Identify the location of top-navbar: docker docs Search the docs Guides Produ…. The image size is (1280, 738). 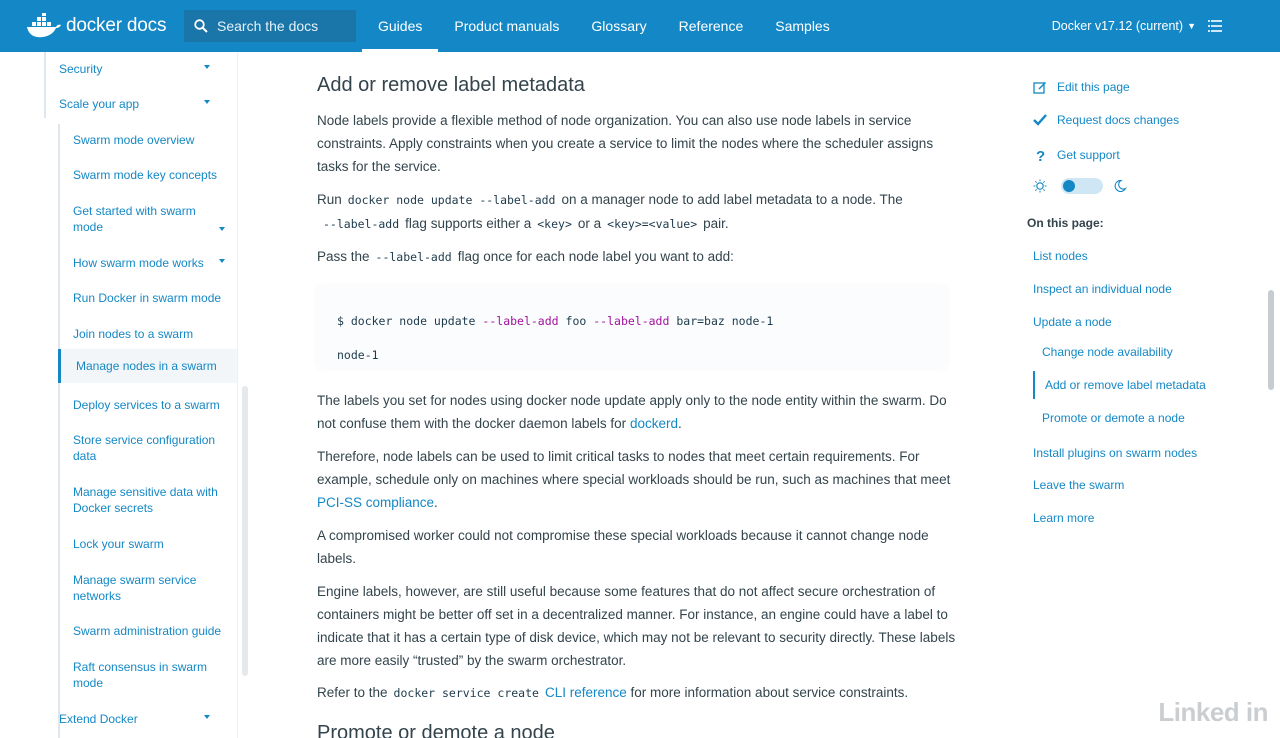
(640, 26).